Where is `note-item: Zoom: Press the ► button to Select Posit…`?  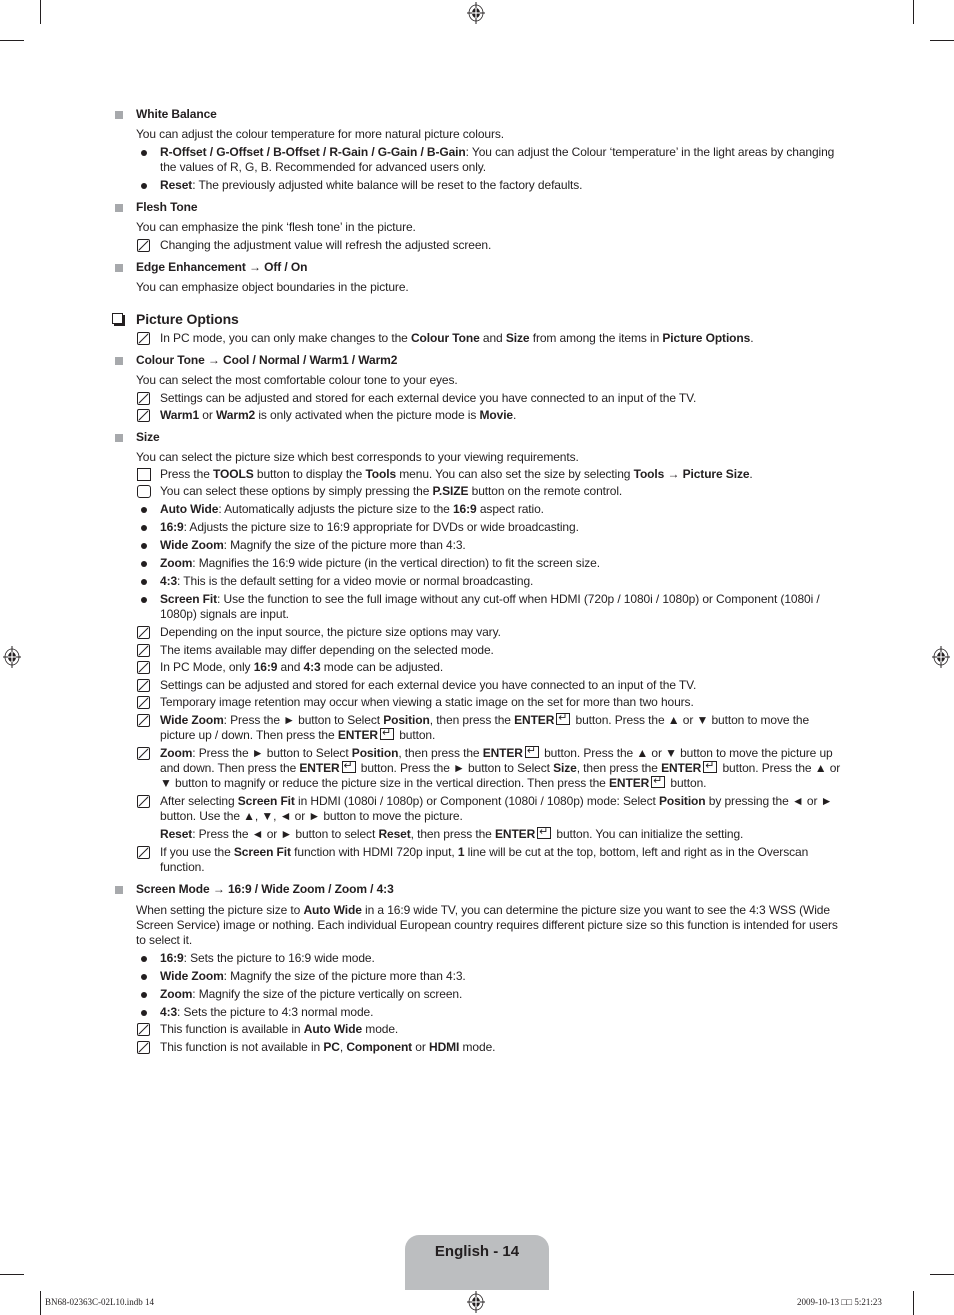 note-item: Zoom: Press the ► button to Select Posit… is located at coordinates (477, 767).